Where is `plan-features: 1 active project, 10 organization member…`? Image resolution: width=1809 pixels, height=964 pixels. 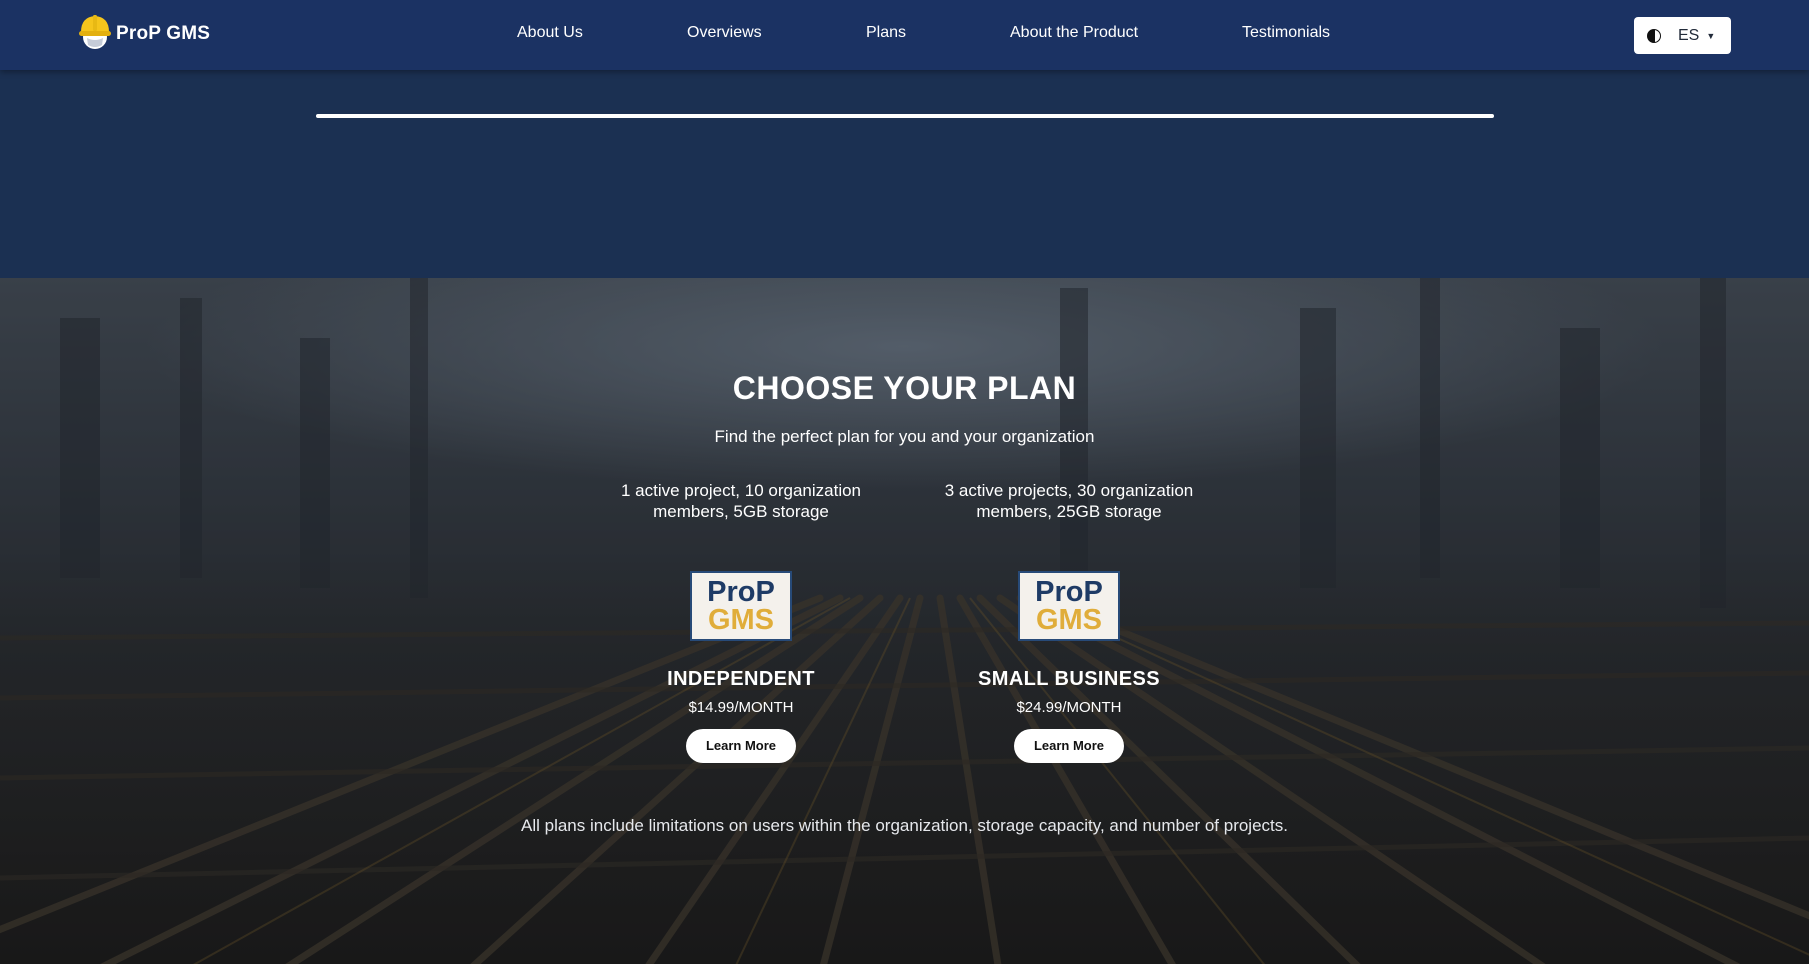 plan-features: 1 active project, 10 organization member… is located at coordinates (741, 501).